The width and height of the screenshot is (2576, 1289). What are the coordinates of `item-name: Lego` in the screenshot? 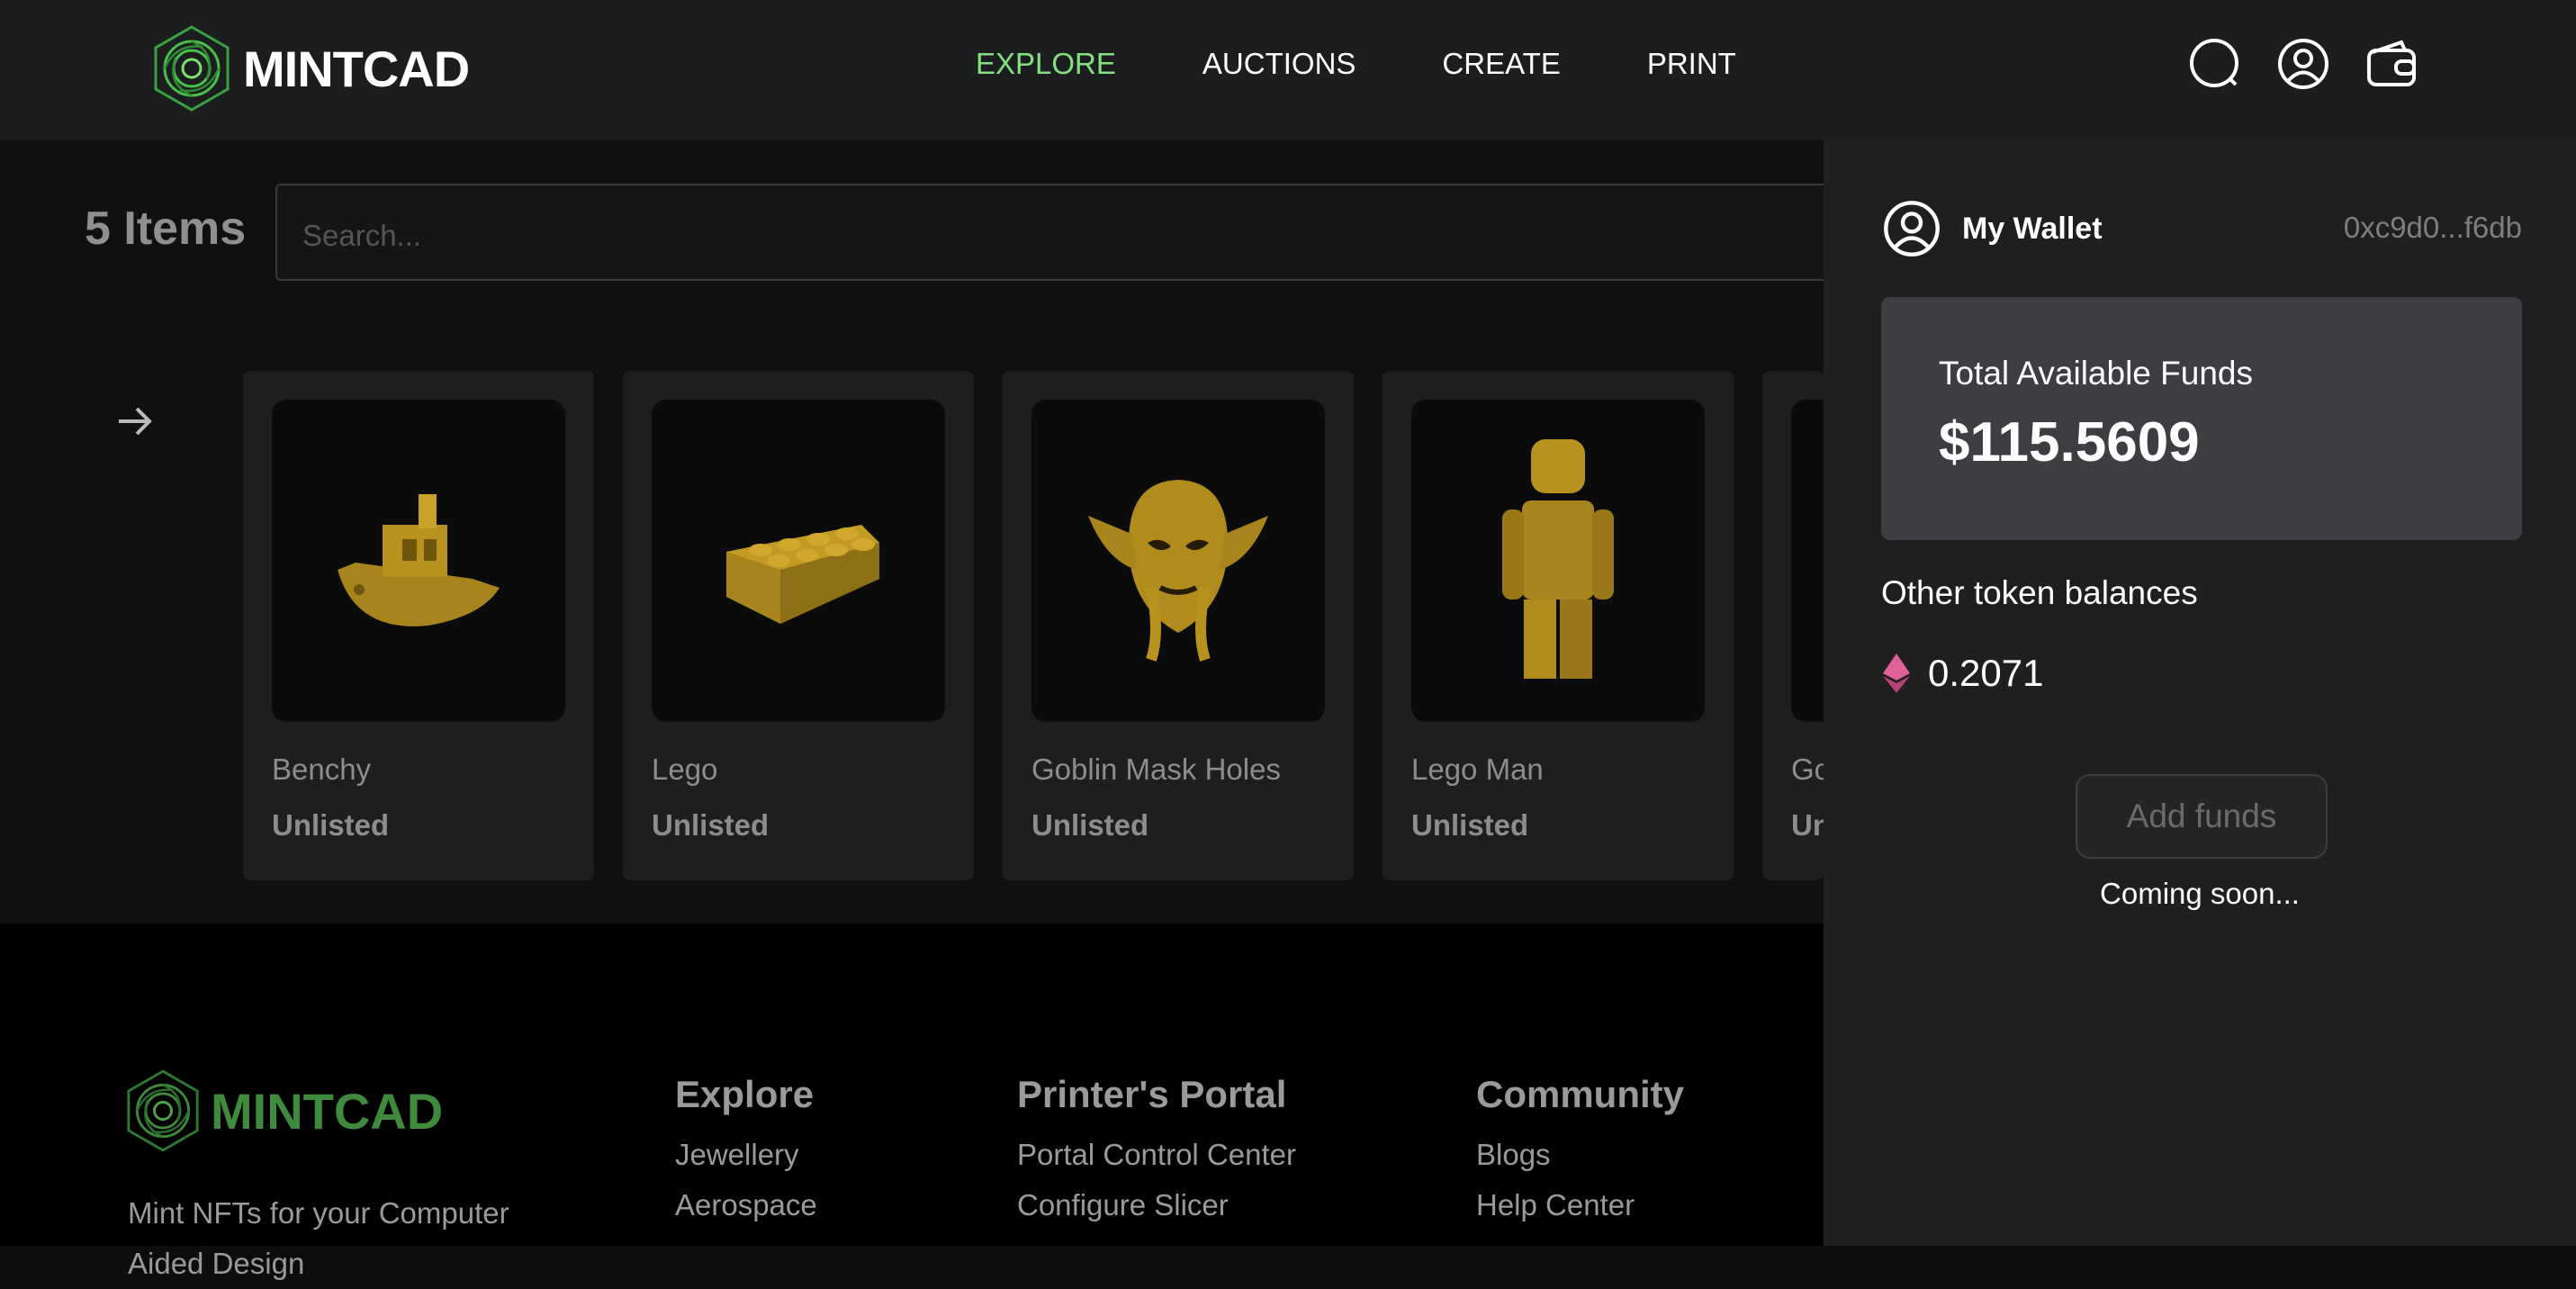 It's located at (685, 769).